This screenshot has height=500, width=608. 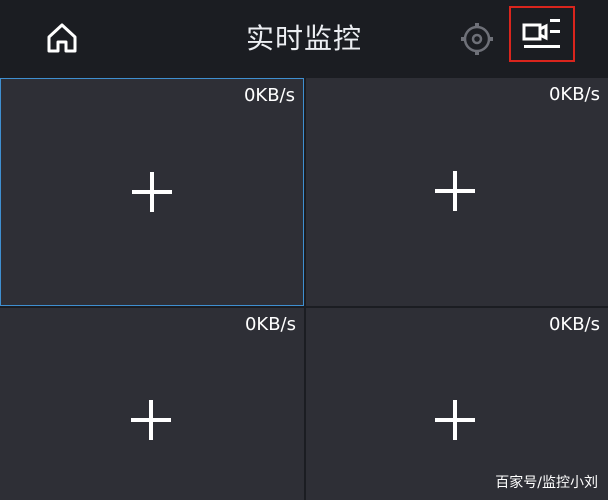 I want to click on camera-list-button, so click(x=542, y=34).